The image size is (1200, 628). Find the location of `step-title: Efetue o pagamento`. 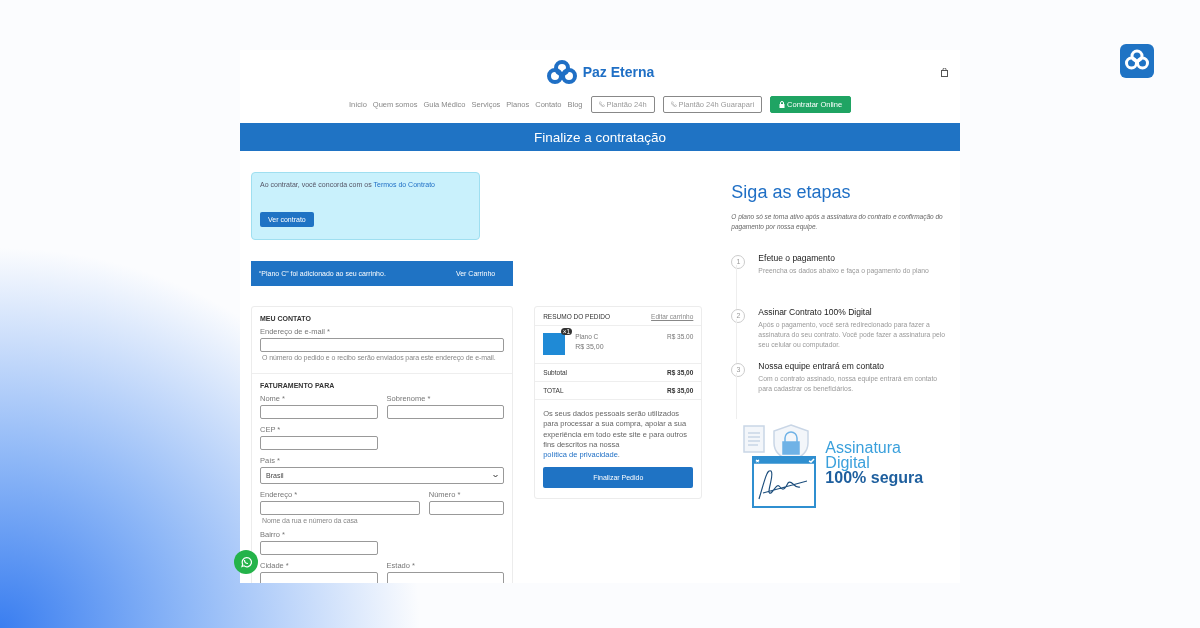

step-title: Efetue o pagamento is located at coordinates (797, 257).